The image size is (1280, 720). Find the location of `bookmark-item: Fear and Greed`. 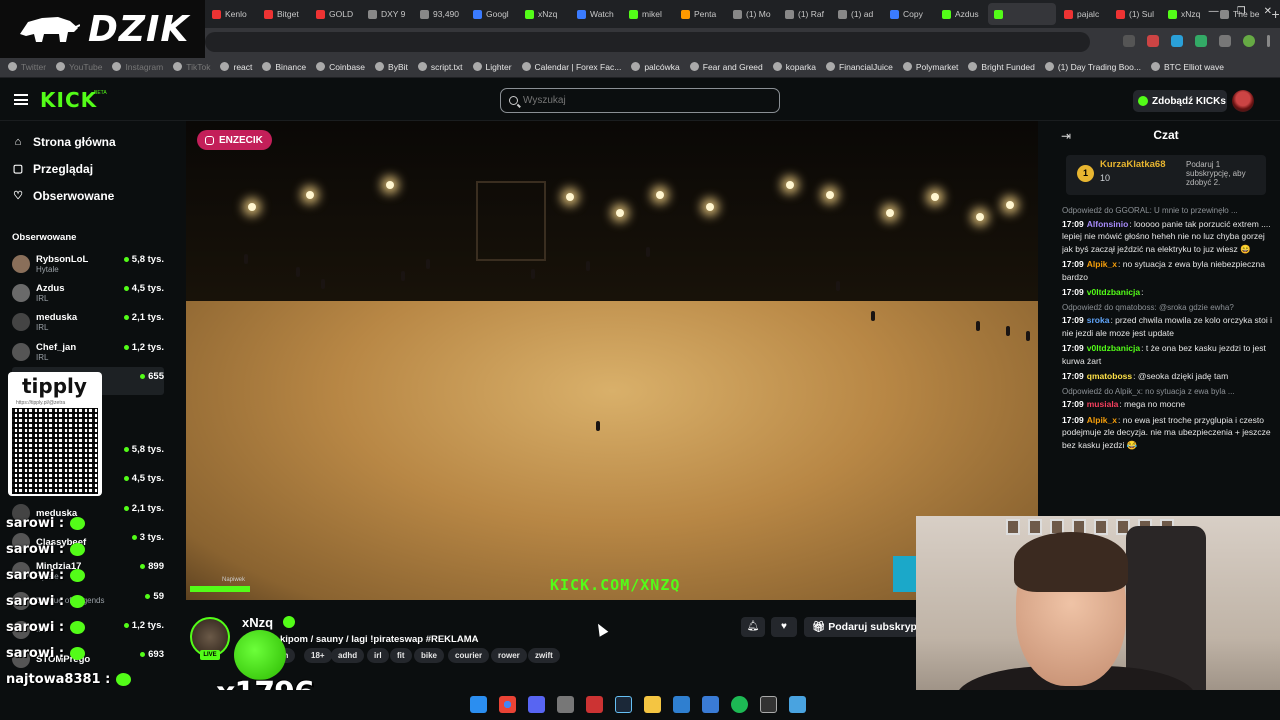

bookmark-item: Fear and Greed is located at coordinates (726, 67).